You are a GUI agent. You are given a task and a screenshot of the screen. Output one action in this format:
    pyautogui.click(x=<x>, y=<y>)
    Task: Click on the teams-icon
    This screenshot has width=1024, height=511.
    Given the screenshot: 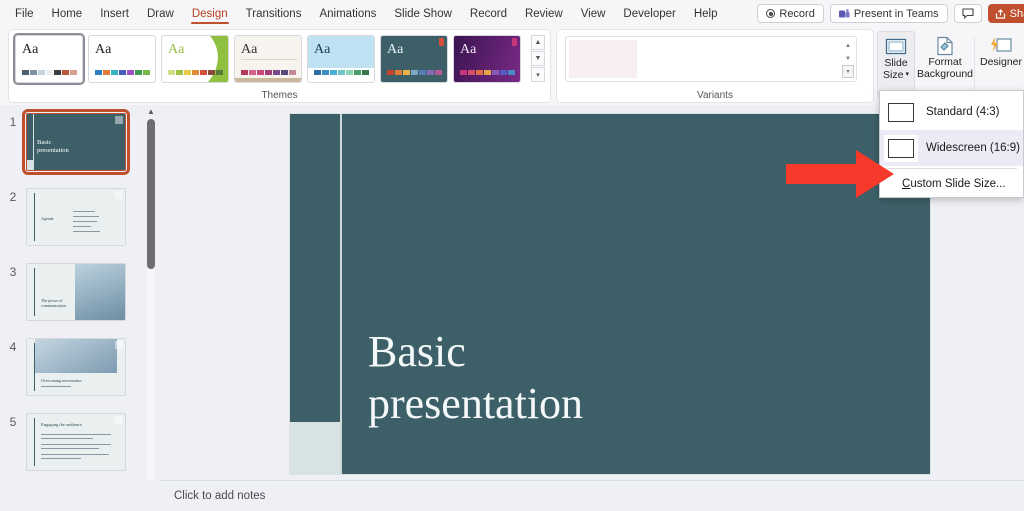 What is the action you would take?
    pyautogui.click(x=844, y=12)
    